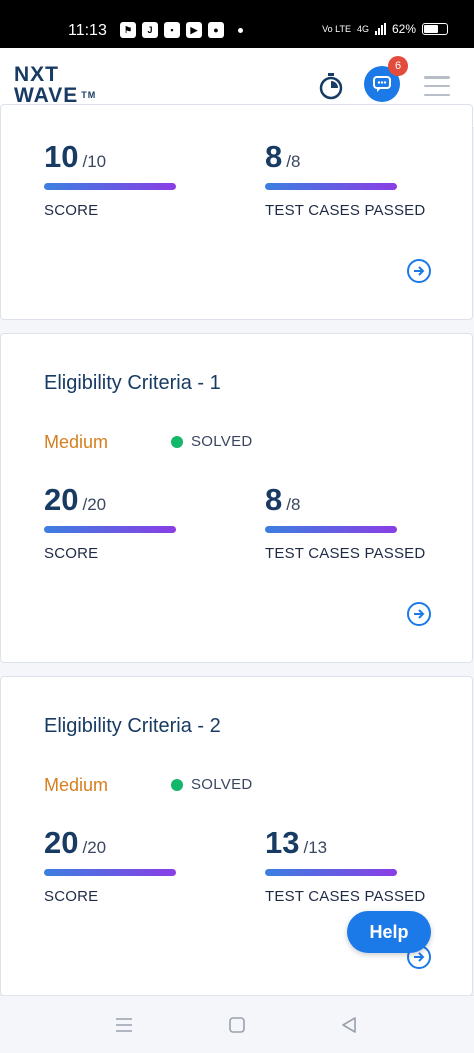  I want to click on question-title: Eligibility Criteria - 2, so click(132, 726).